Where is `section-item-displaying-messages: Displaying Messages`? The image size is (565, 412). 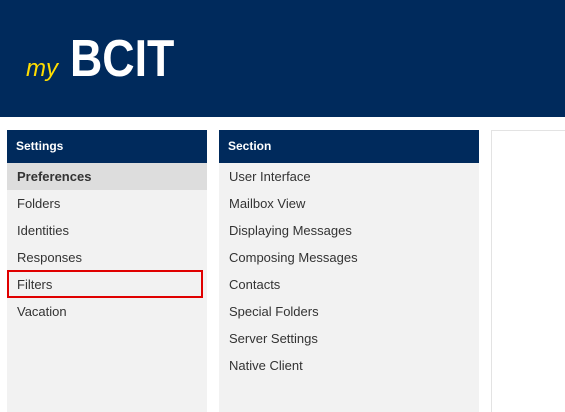
section-item-displaying-messages: Displaying Messages is located at coordinates (349, 230).